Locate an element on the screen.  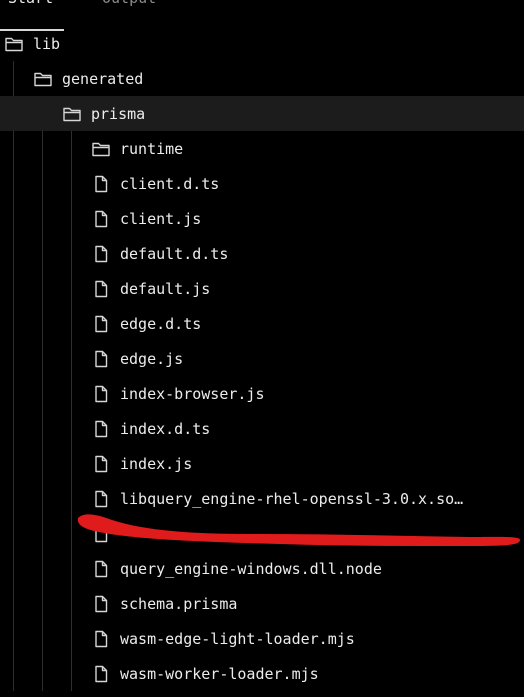
tree-item-label: generated is located at coordinates (103, 78).